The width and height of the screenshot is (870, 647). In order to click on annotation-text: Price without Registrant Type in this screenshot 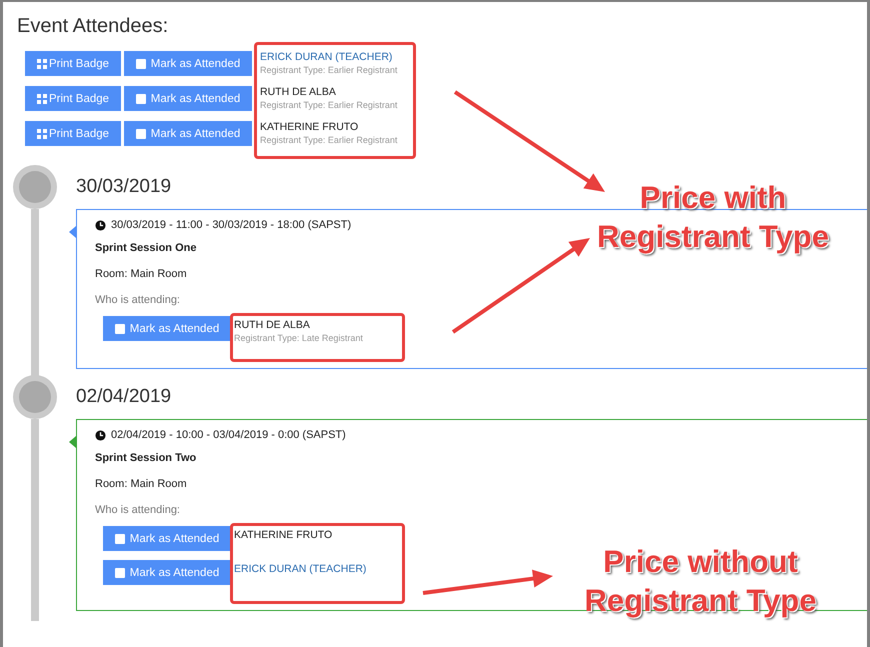, I will do `click(701, 581)`.